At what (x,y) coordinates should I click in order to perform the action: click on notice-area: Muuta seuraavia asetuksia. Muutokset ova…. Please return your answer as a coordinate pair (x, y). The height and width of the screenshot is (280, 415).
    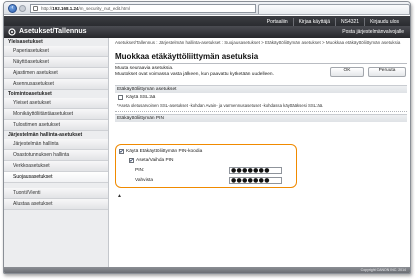
    Looking at the image, I should click on (261, 73).